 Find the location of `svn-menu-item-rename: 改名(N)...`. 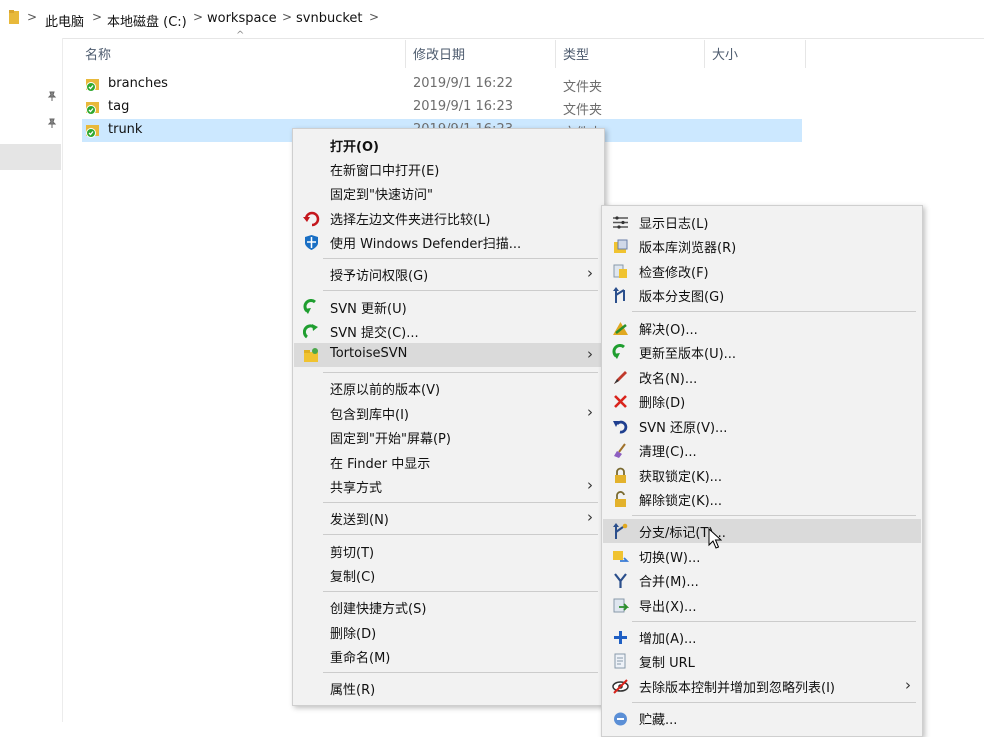

svn-menu-item-rename: 改名(N)... is located at coordinates (762, 377).